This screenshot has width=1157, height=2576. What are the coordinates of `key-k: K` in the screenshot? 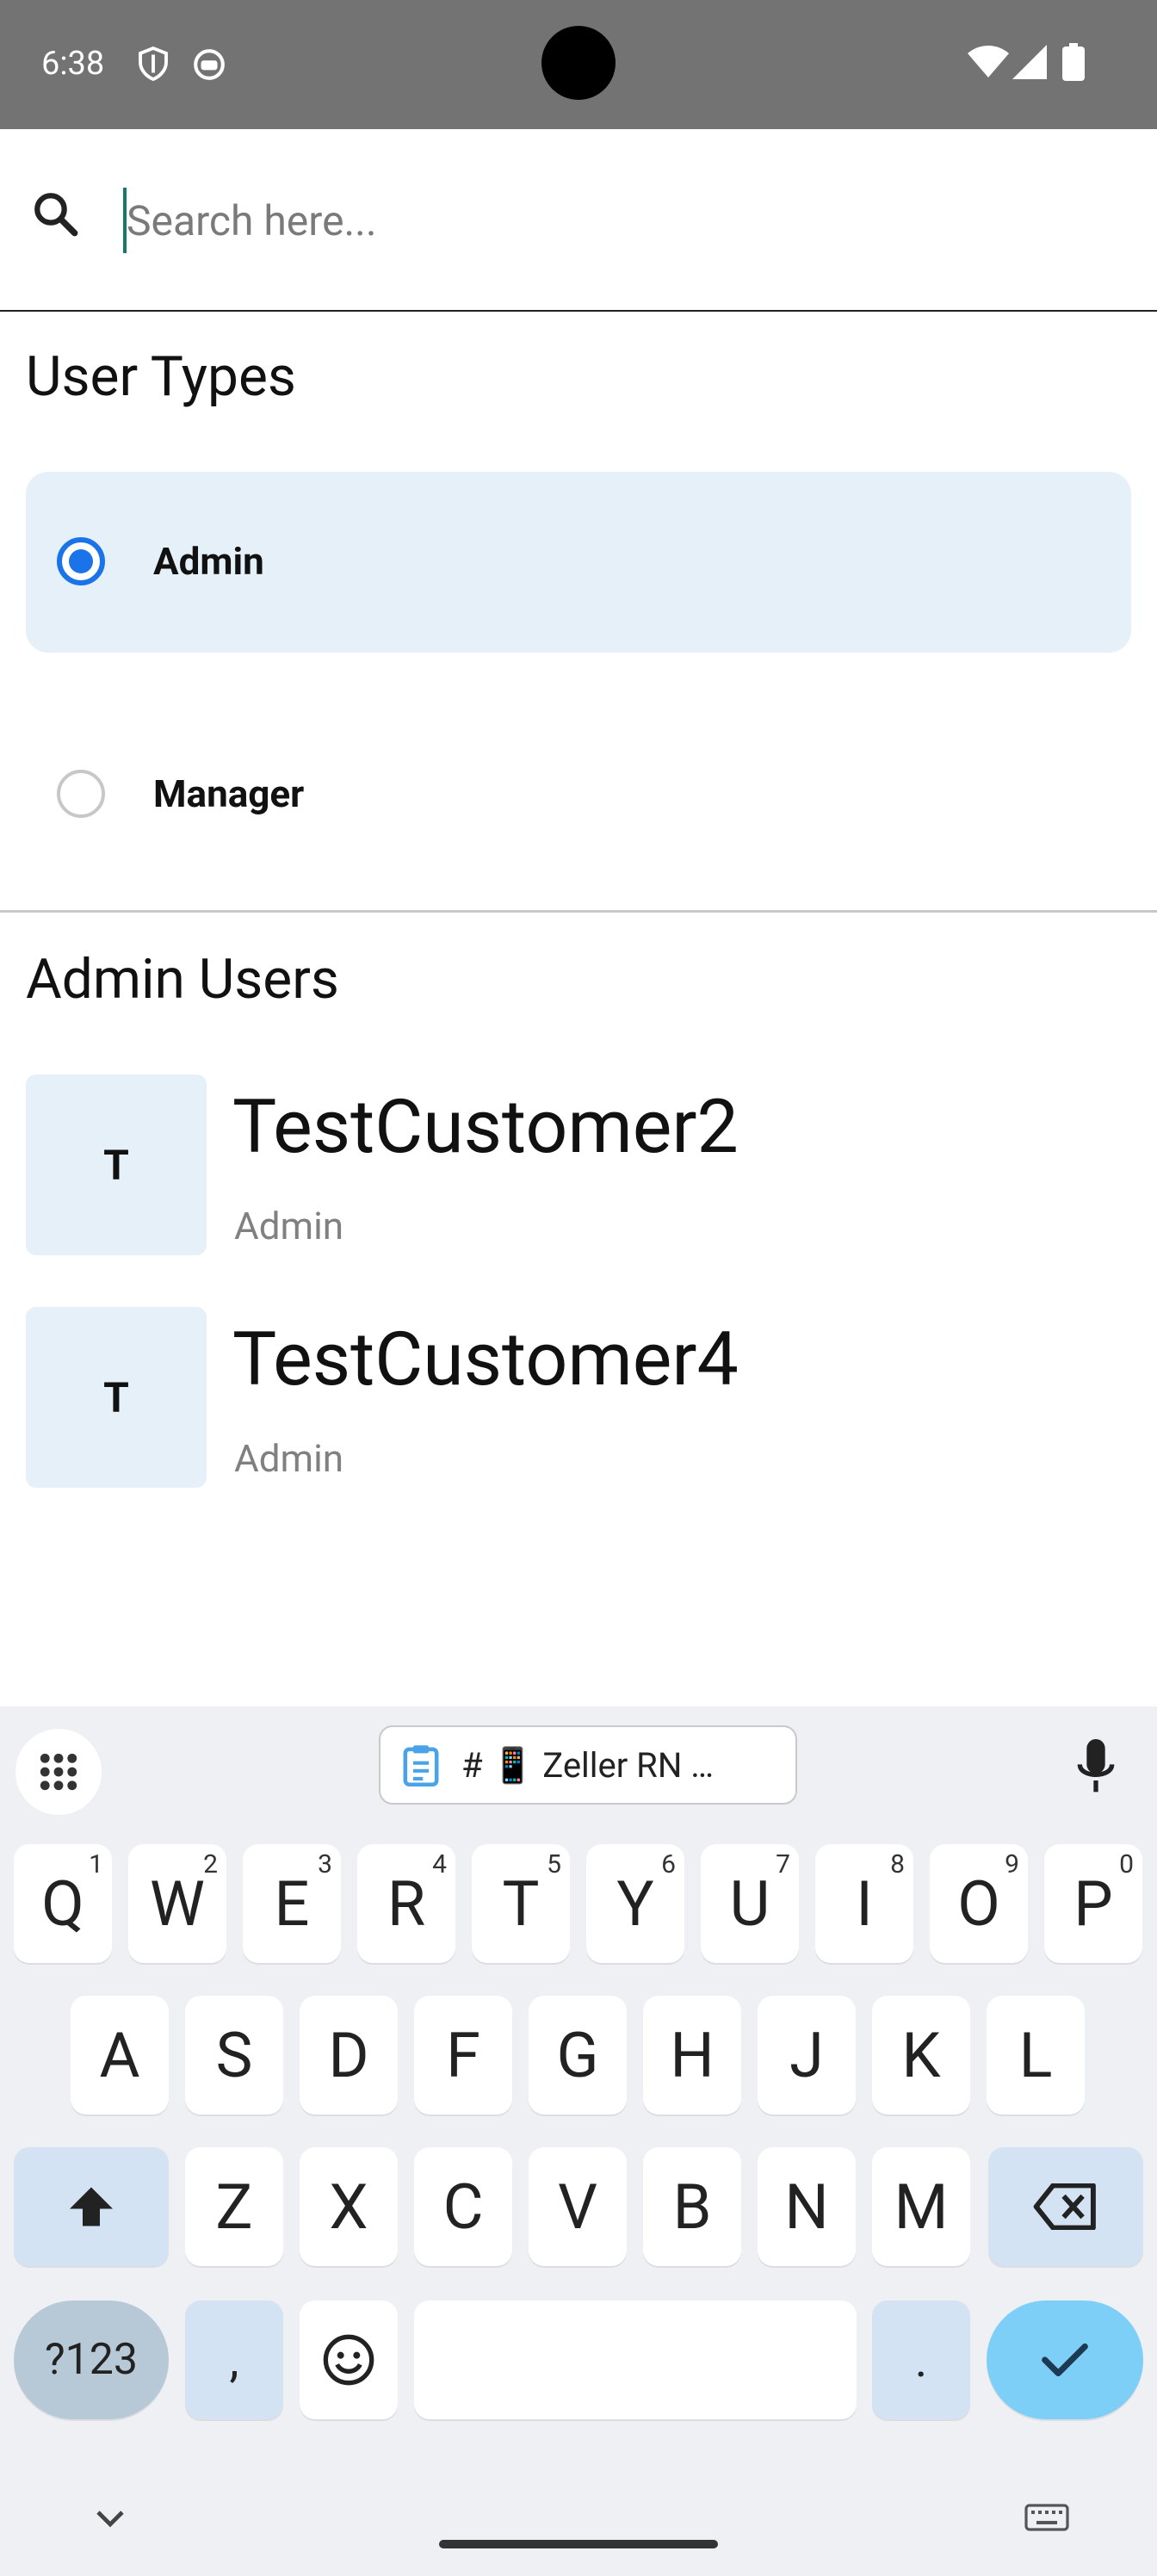 It's located at (921, 2055).